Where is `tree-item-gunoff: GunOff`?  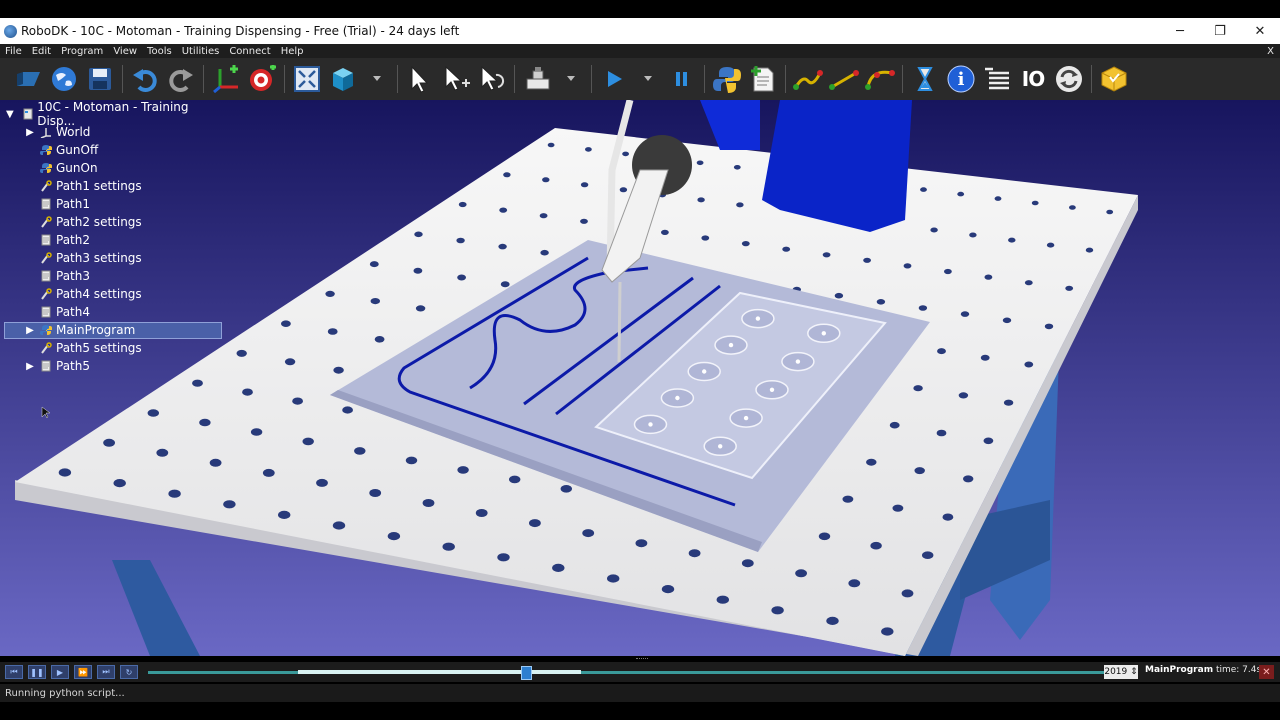
tree-item-gunoff: GunOff is located at coordinates (114, 150).